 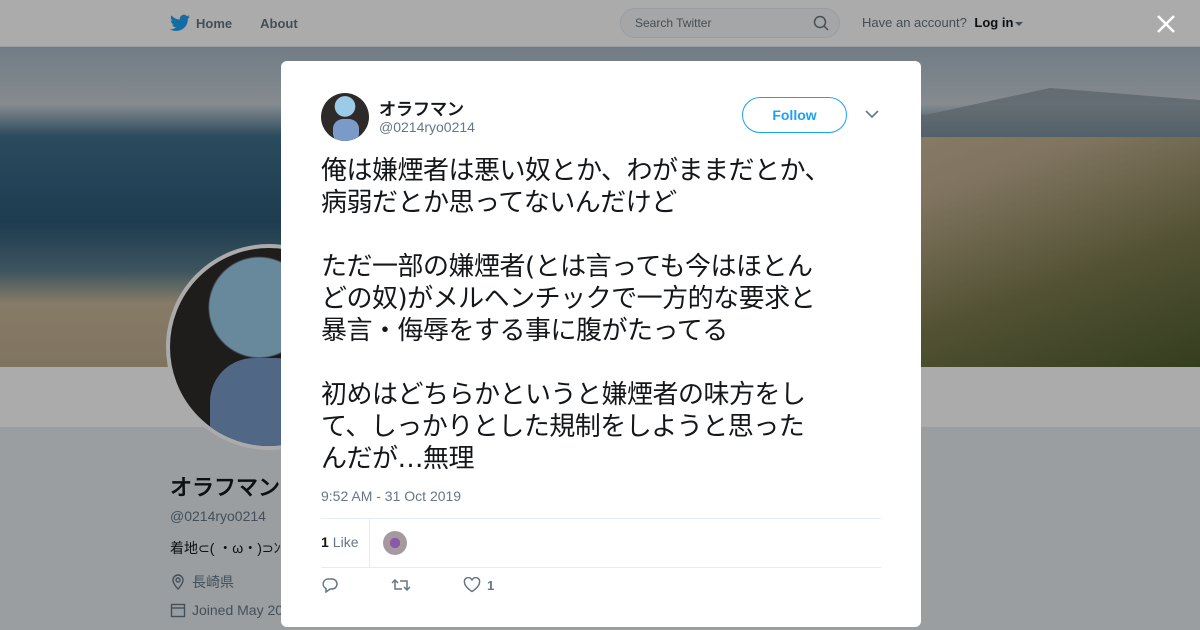 What do you see at coordinates (369, 543) in the screenshot?
I see `stats-divider` at bounding box center [369, 543].